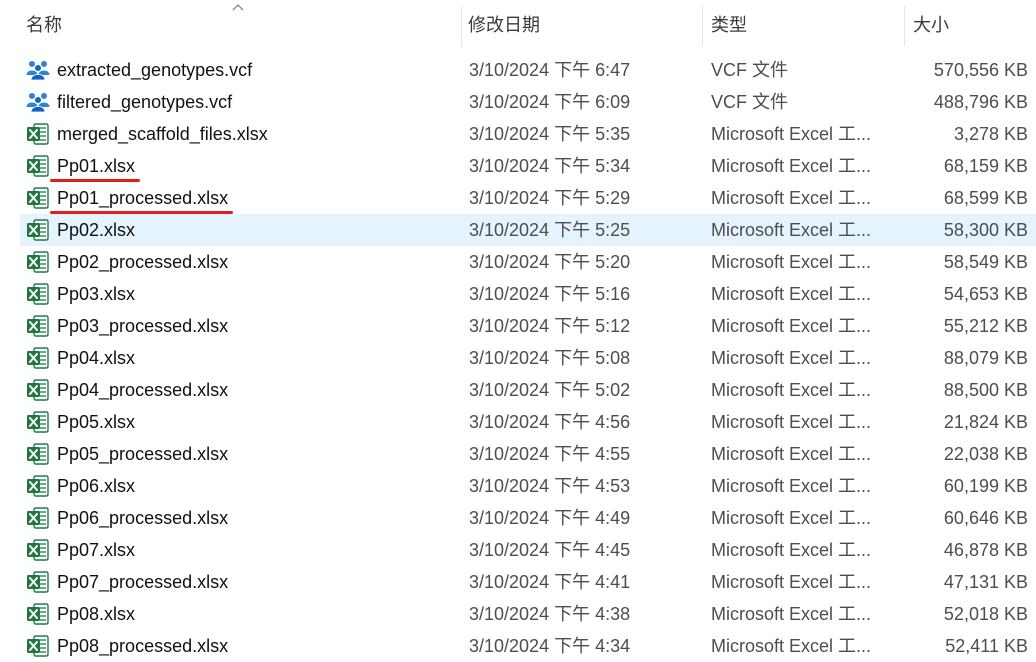  I want to click on file-modified-date: 3/10/2024 下午 4:55, so click(550, 454).